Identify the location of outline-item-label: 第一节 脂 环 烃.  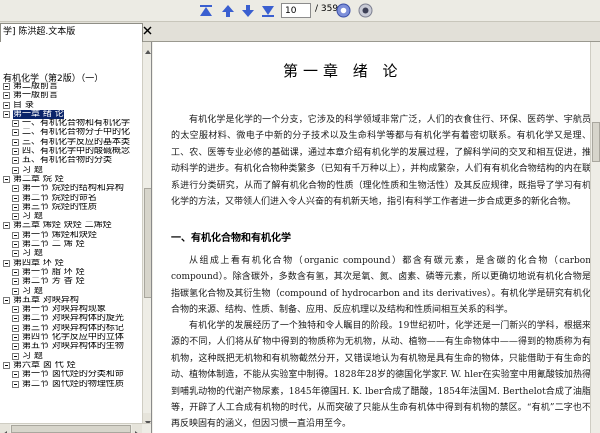
(53, 272).